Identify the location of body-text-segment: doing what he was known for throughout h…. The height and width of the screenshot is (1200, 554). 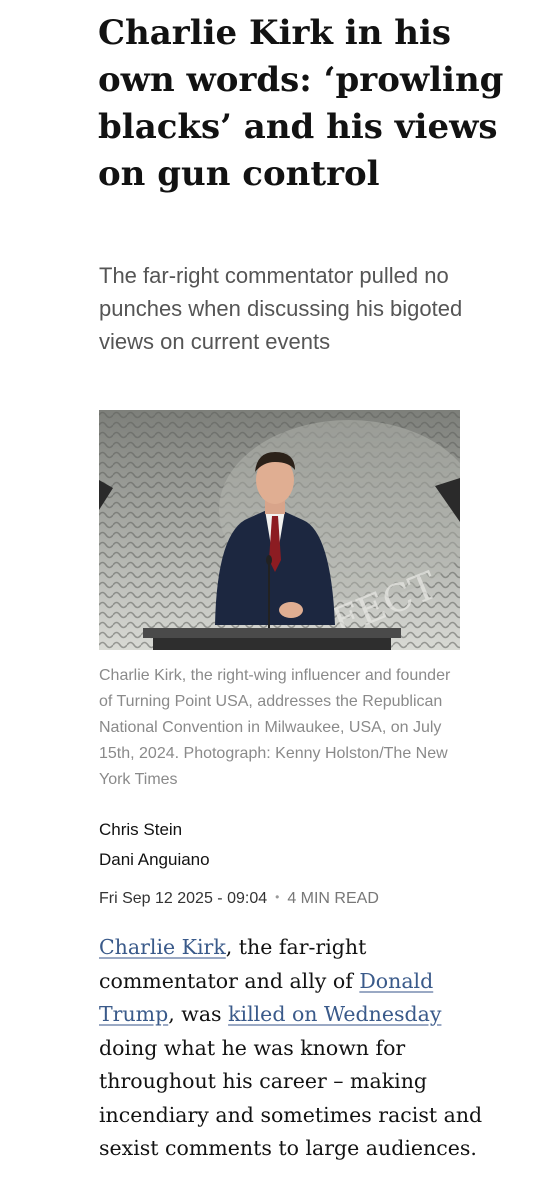
(291, 1098).